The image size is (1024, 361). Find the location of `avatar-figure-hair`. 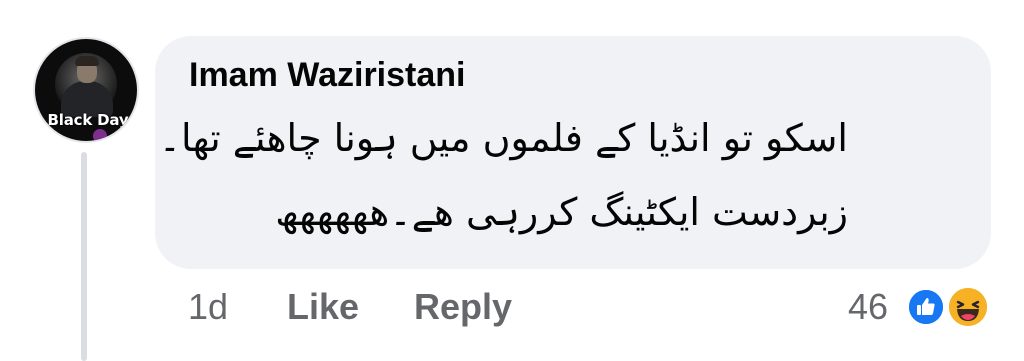

avatar-figure-hair is located at coordinates (87, 61).